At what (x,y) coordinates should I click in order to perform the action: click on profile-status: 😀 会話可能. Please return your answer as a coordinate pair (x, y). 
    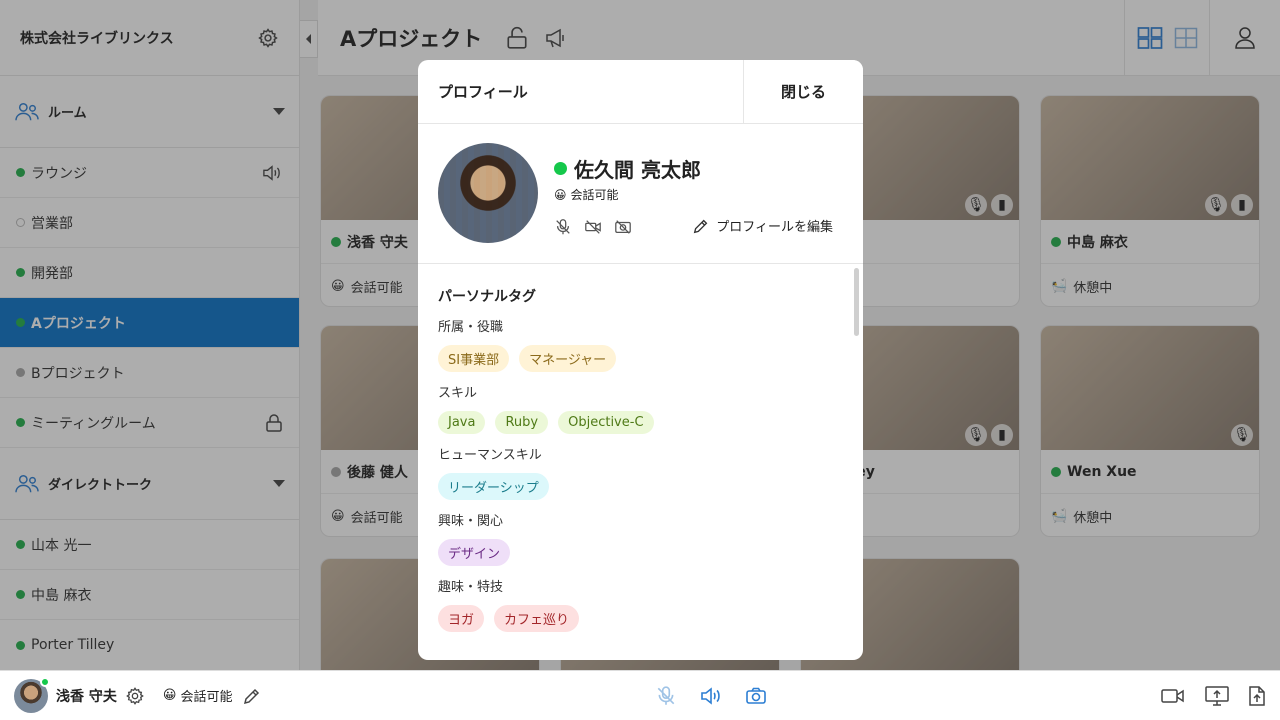
    Looking at the image, I should click on (586, 195).